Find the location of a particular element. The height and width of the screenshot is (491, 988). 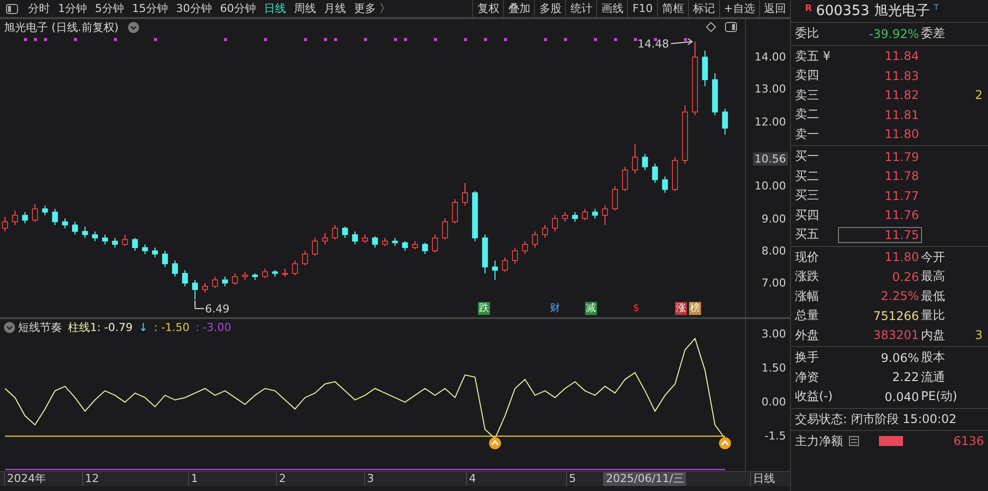

period-tab: 30分钟 is located at coordinates (194, 8).